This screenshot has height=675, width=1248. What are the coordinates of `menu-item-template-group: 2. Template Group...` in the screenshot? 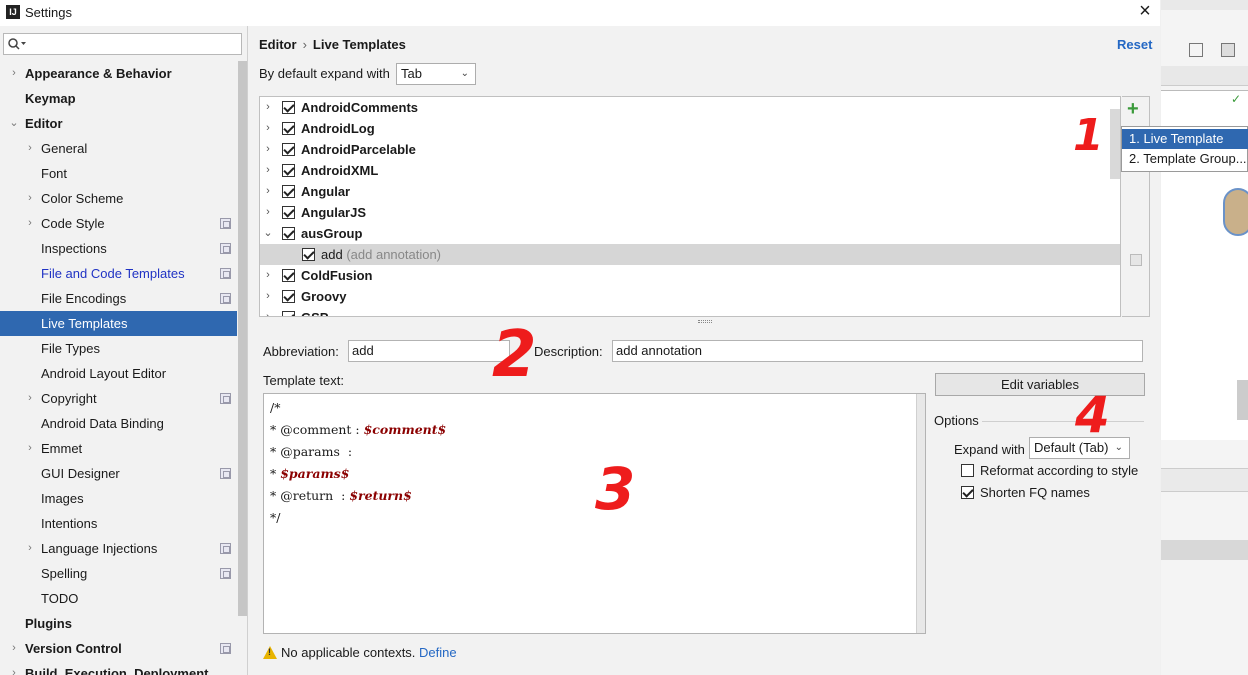 It's located at (1185, 159).